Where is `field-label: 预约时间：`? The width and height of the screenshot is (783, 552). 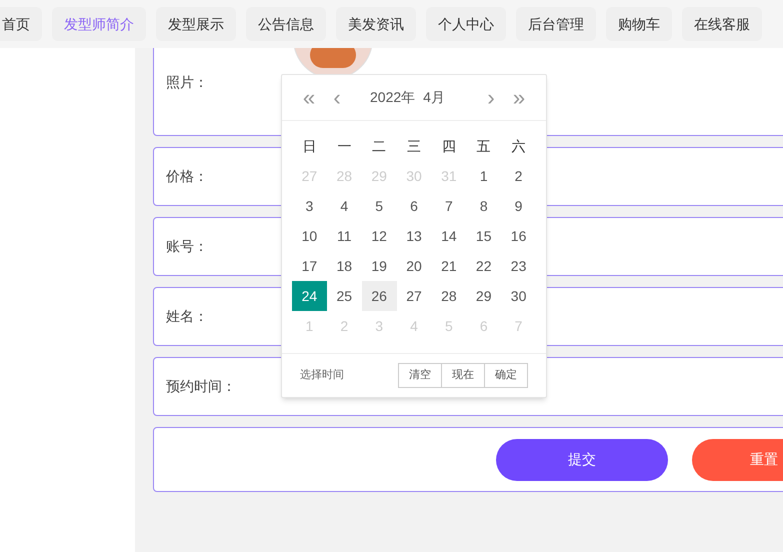
field-label: 预约时间： is located at coordinates (201, 386).